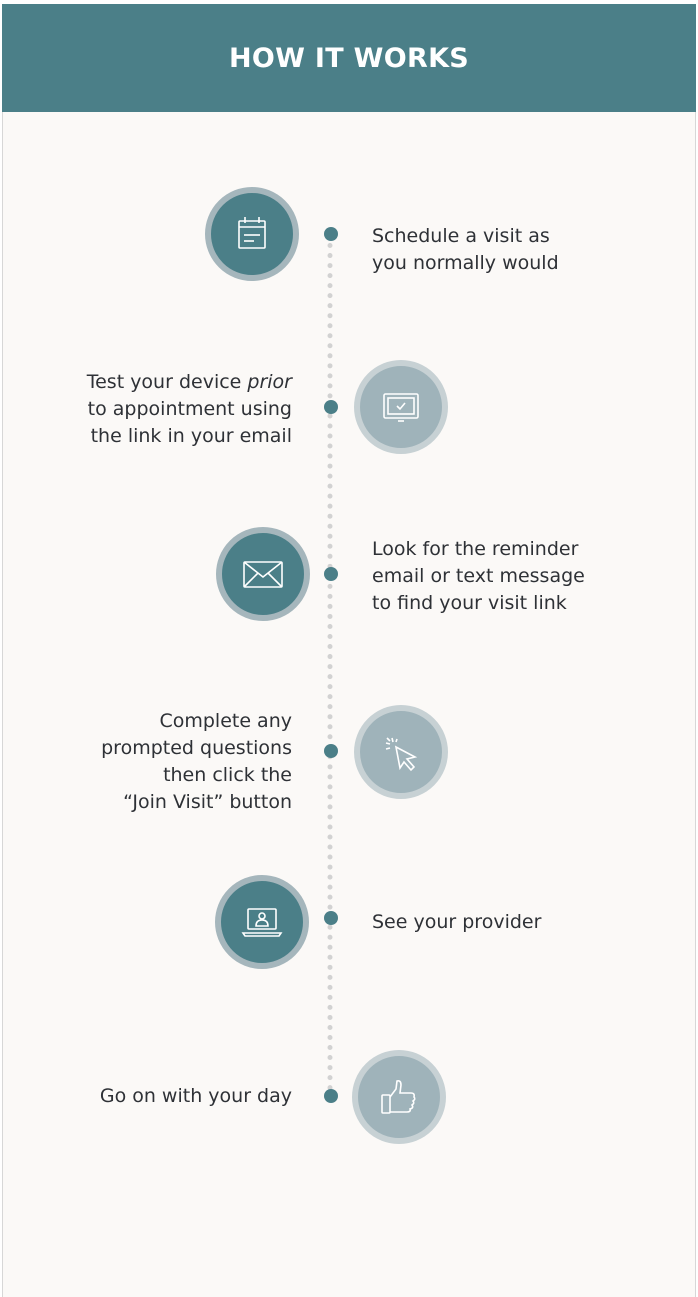 The width and height of the screenshot is (698, 1297). I want to click on step-1-line-1: Schedule a visit as, so click(461, 236).